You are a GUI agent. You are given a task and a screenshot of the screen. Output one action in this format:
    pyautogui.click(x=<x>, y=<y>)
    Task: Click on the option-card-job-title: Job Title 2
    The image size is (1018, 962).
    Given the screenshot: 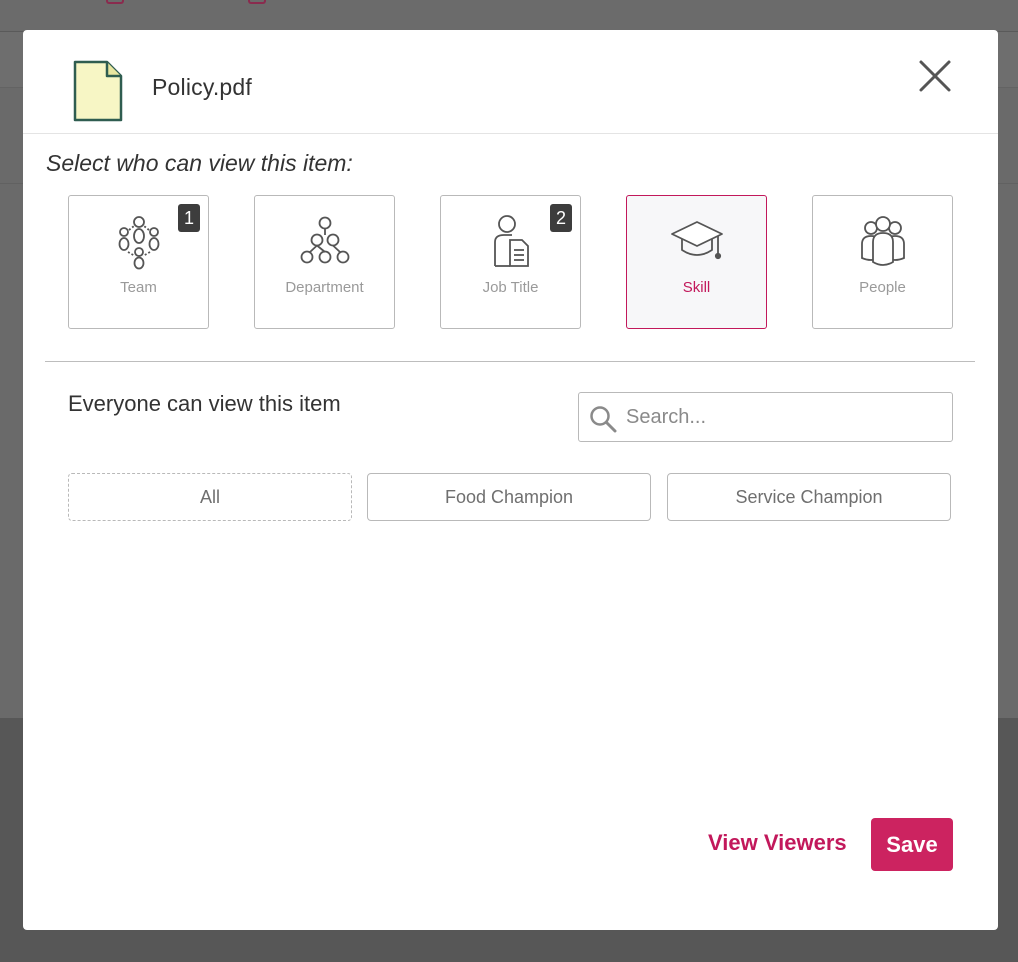 What is the action you would take?
    pyautogui.click(x=510, y=262)
    